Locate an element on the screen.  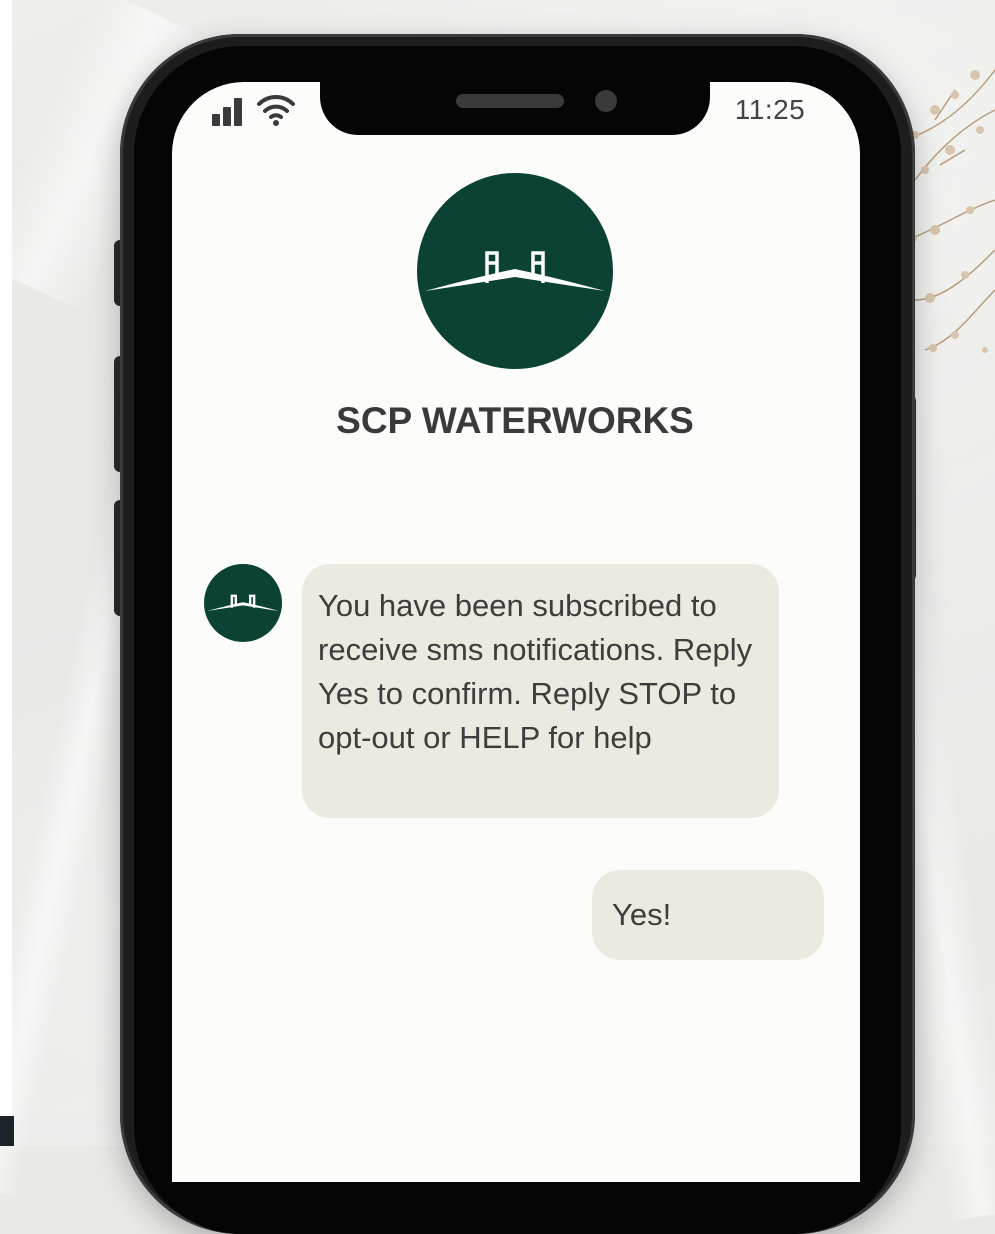
corner-element is located at coordinates (7, 1131).